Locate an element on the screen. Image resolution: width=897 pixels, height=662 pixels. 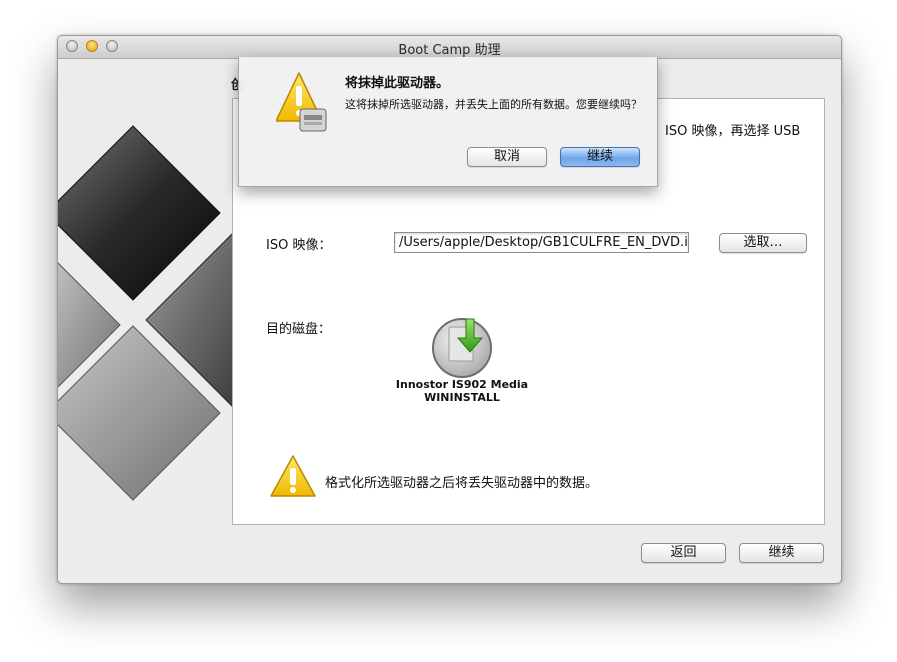
sheet-continue-button: 继续 is located at coordinates (600, 157).